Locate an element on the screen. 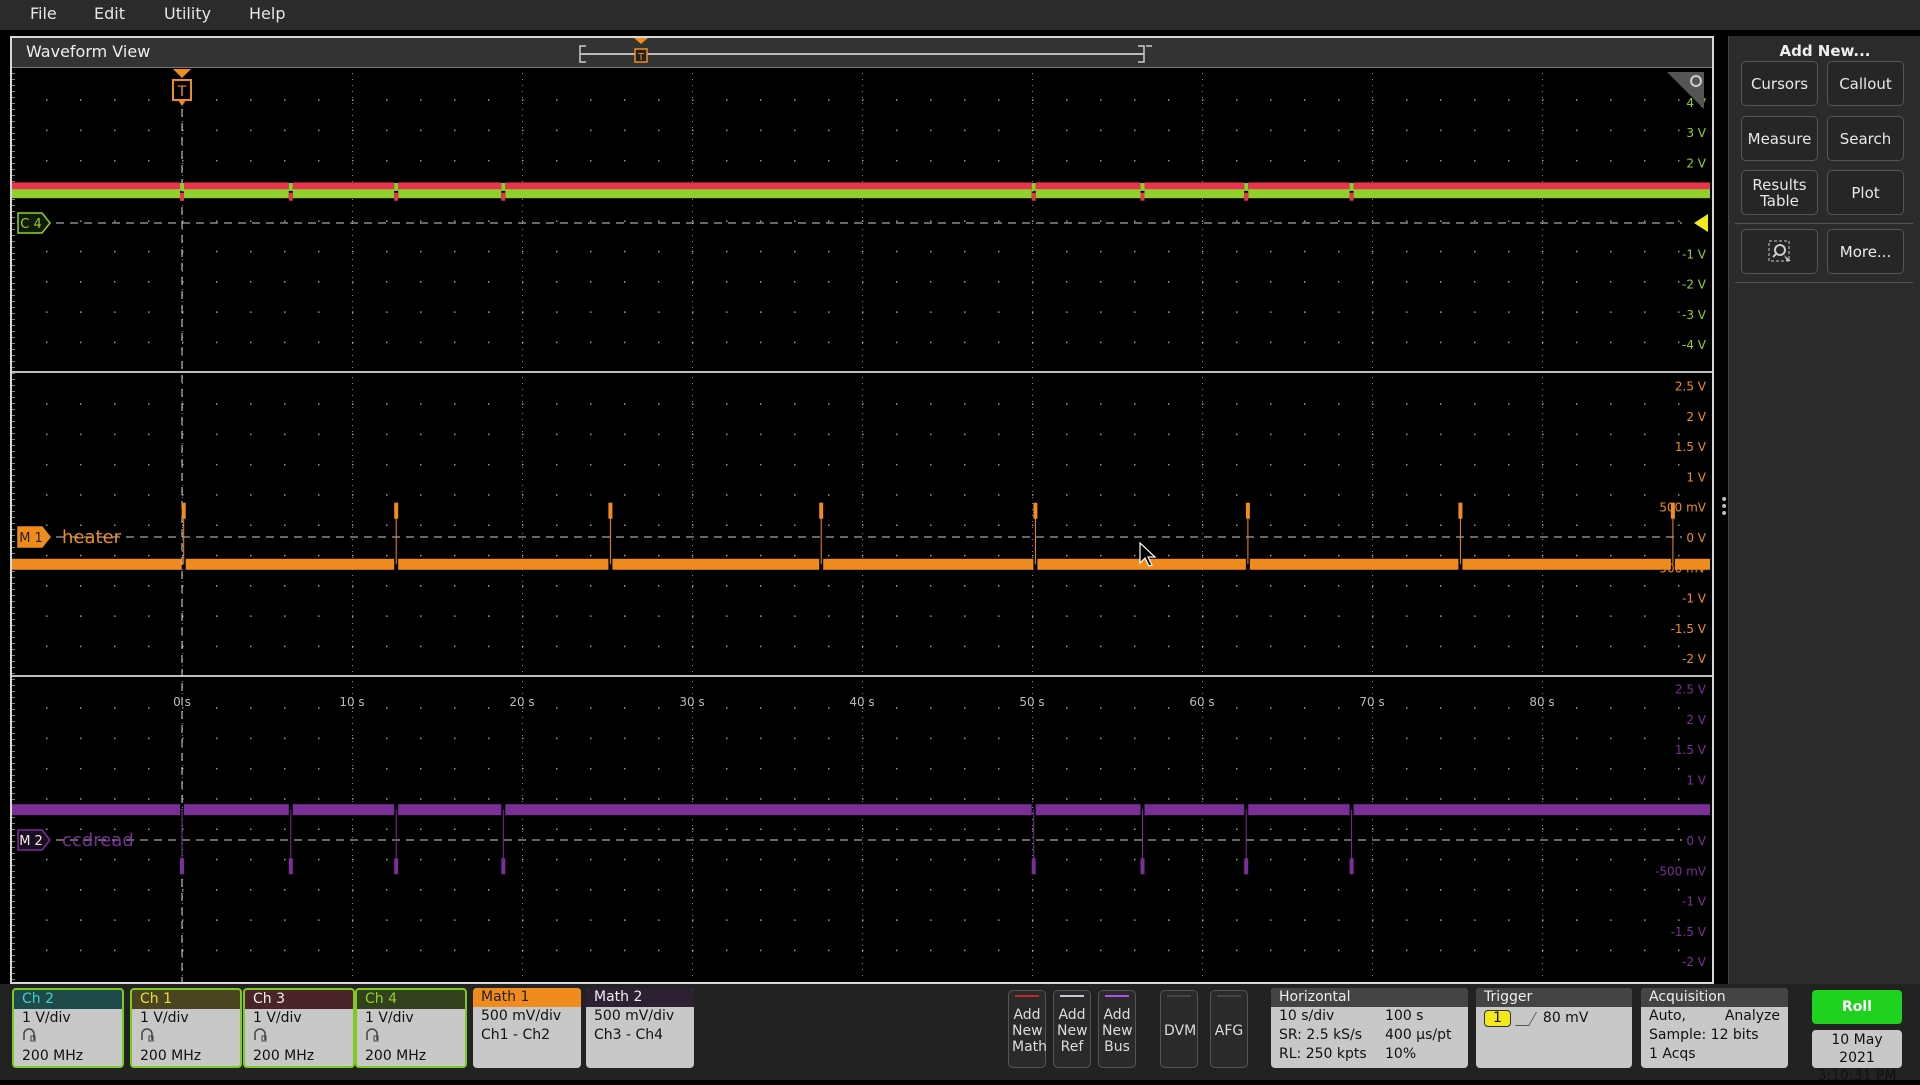 This screenshot has height=1085, width=1920. cursors-button: Cursors is located at coordinates (1779, 83).